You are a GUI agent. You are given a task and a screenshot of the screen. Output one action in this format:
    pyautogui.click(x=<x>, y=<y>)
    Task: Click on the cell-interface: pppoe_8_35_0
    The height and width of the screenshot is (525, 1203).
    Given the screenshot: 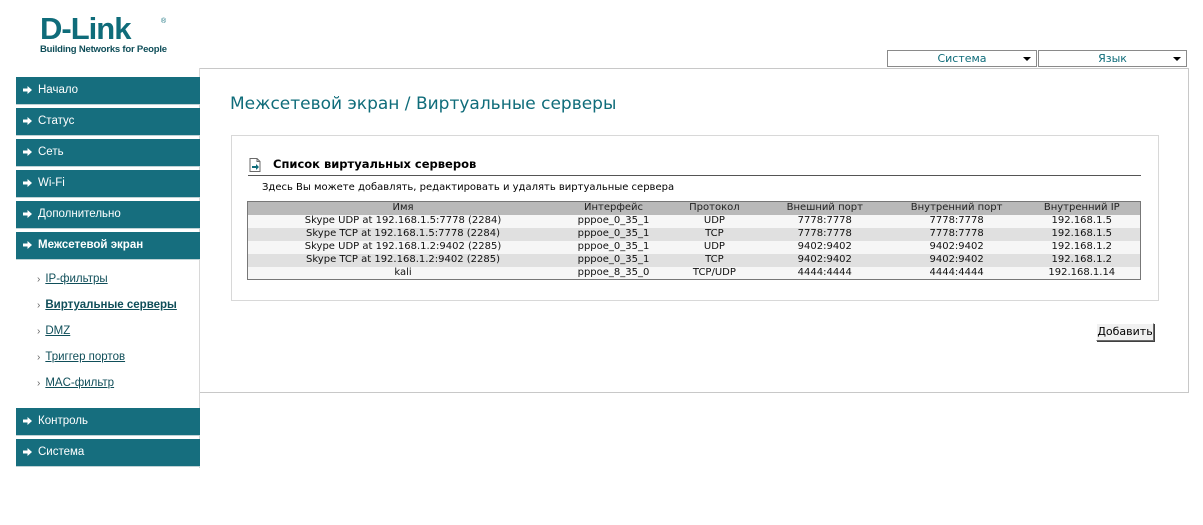 What is the action you would take?
    pyautogui.click(x=613, y=273)
    